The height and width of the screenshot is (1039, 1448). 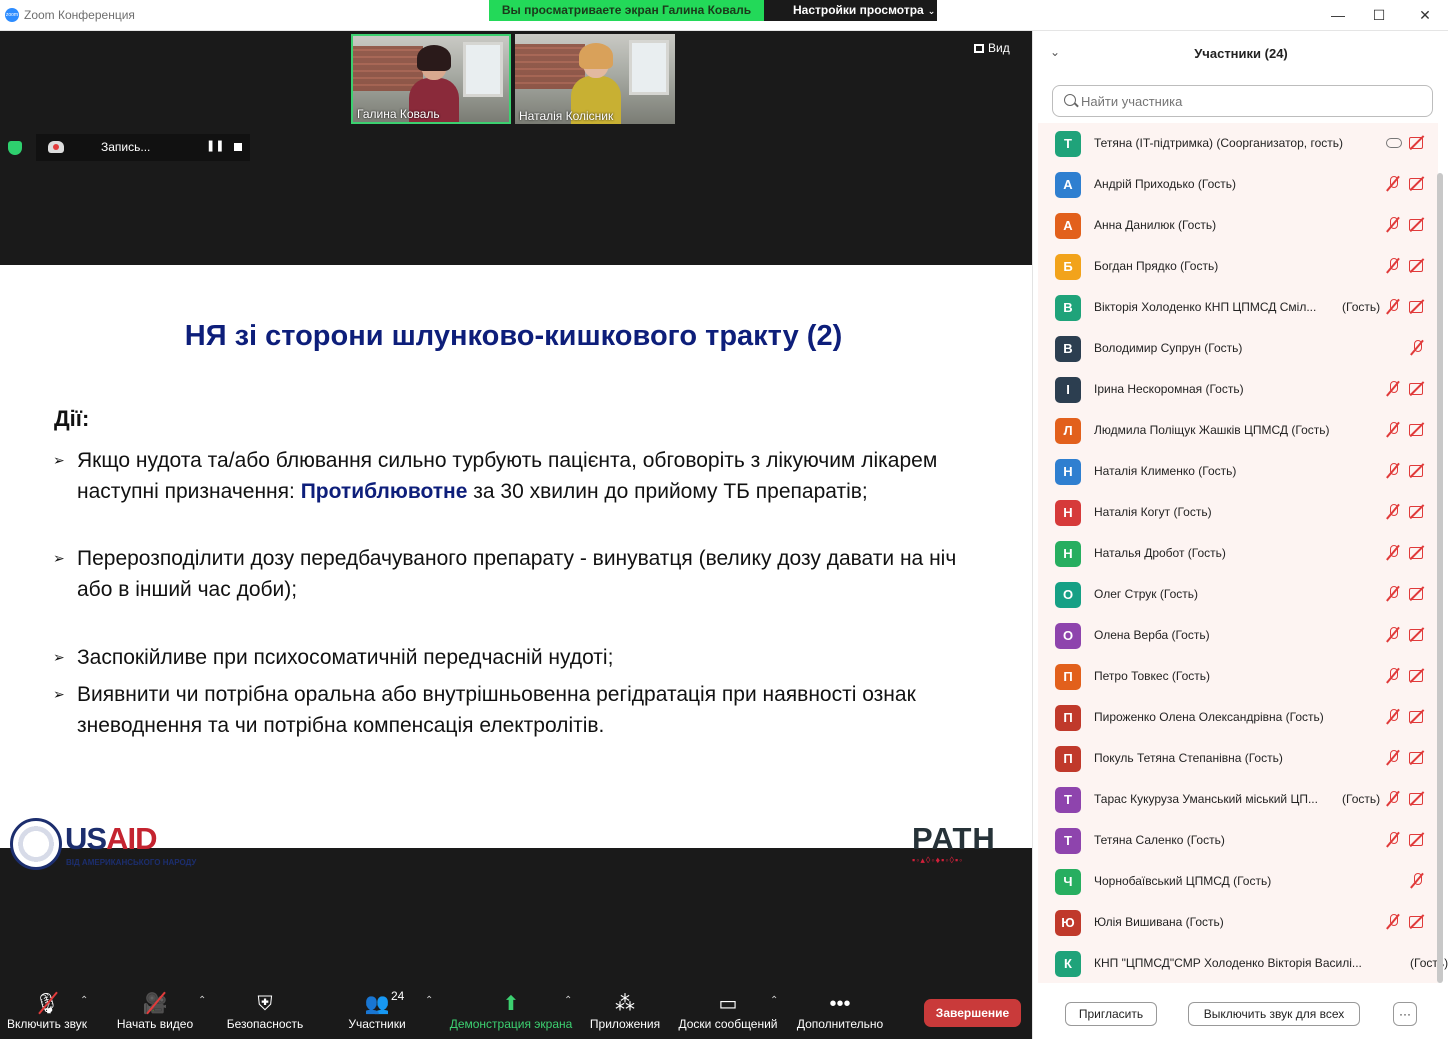 I want to click on more-label: Дополнительно, so click(x=840, y=1024).